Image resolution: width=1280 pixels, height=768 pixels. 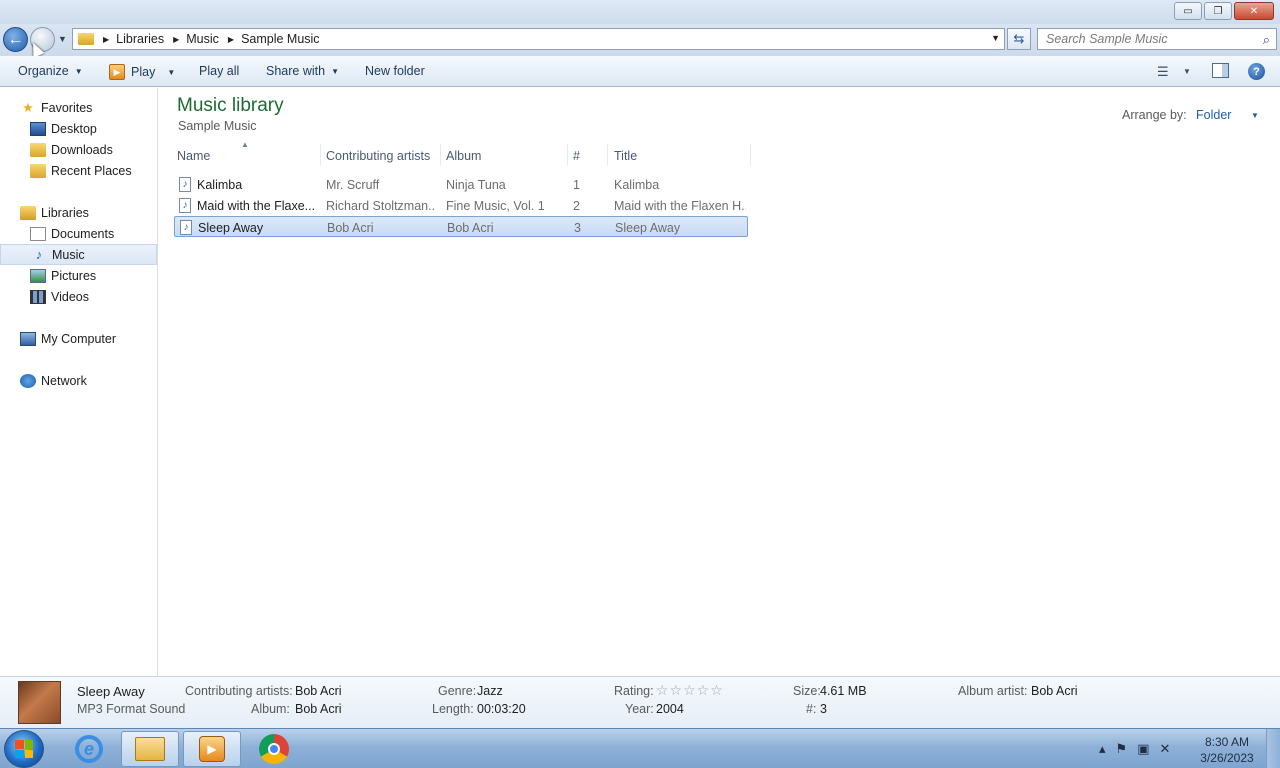 What do you see at coordinates (811, 709) in the screenshot?
I see `details-track-label: #:` at bounding box center [811, 709].